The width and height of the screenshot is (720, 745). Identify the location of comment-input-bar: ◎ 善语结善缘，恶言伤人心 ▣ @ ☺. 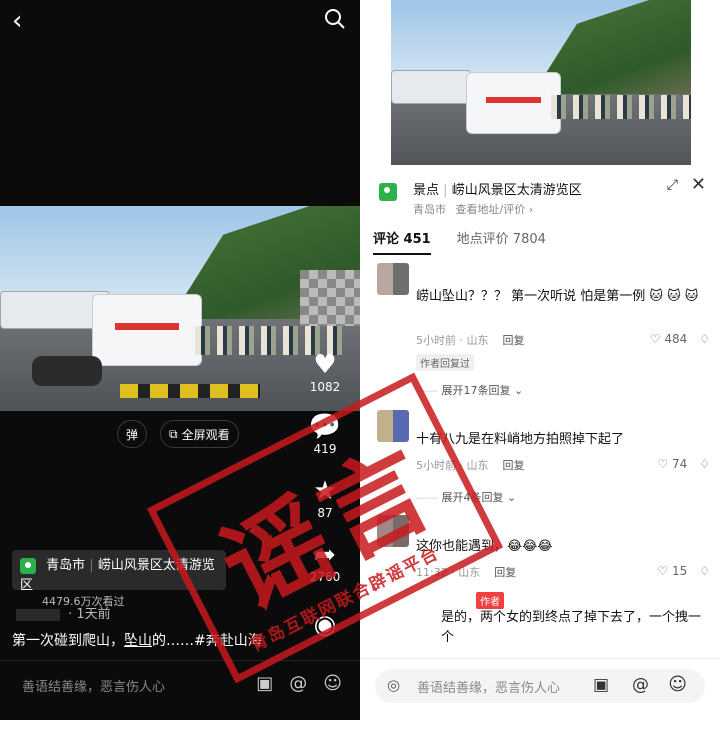
(540, 686).